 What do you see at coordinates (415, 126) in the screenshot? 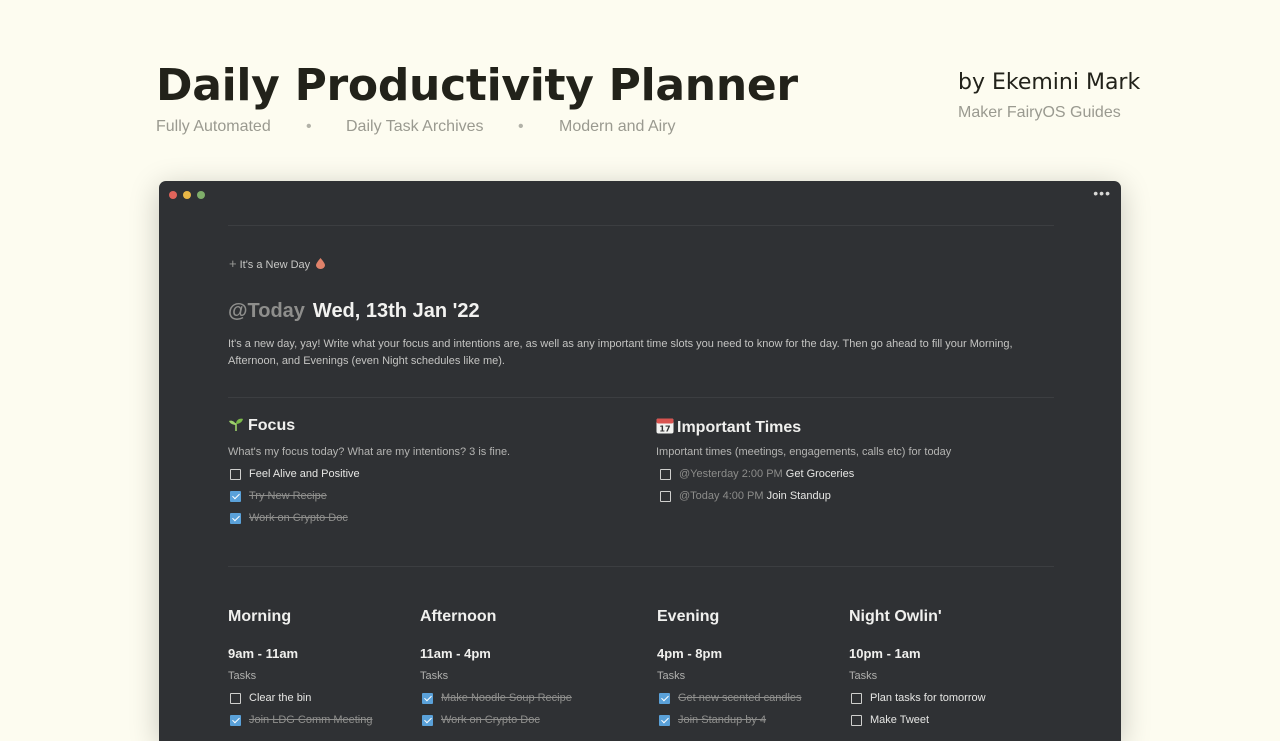
I see `tag-archives: Daily Task Archives` at bounding box center [415, 126].